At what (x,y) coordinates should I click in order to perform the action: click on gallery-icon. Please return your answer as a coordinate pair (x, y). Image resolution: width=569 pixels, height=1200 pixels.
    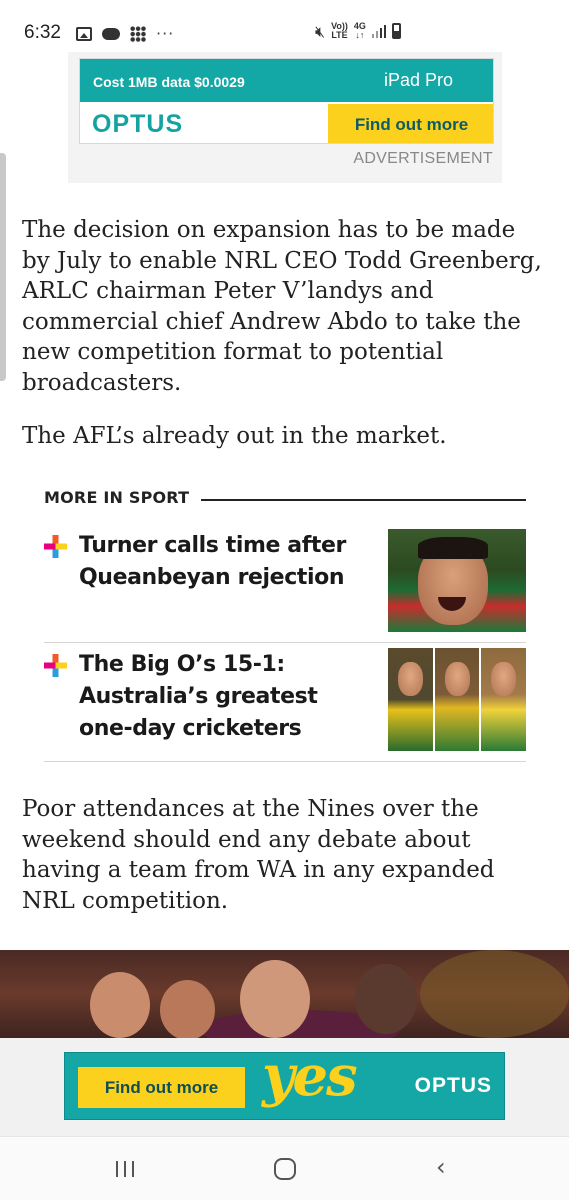
    Looking at the image, I should click on (84, 33).